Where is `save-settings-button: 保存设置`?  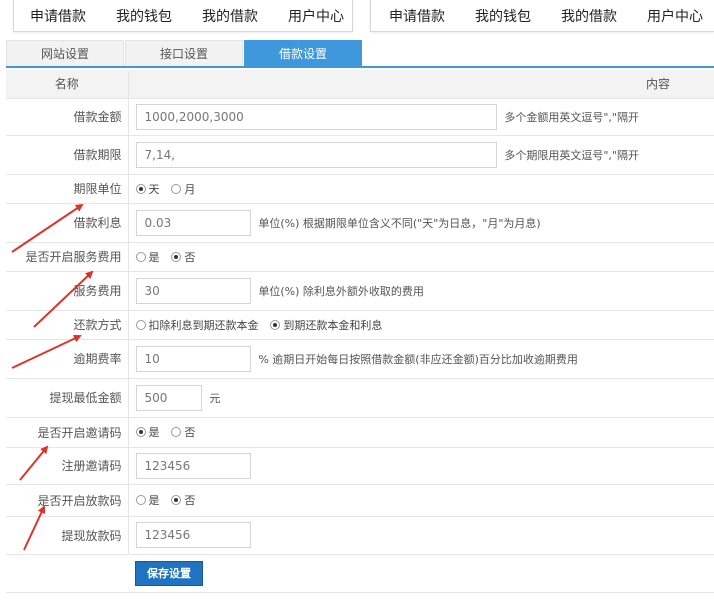 save-settings-button: 保存设置 is located at coordinates (169, 573).